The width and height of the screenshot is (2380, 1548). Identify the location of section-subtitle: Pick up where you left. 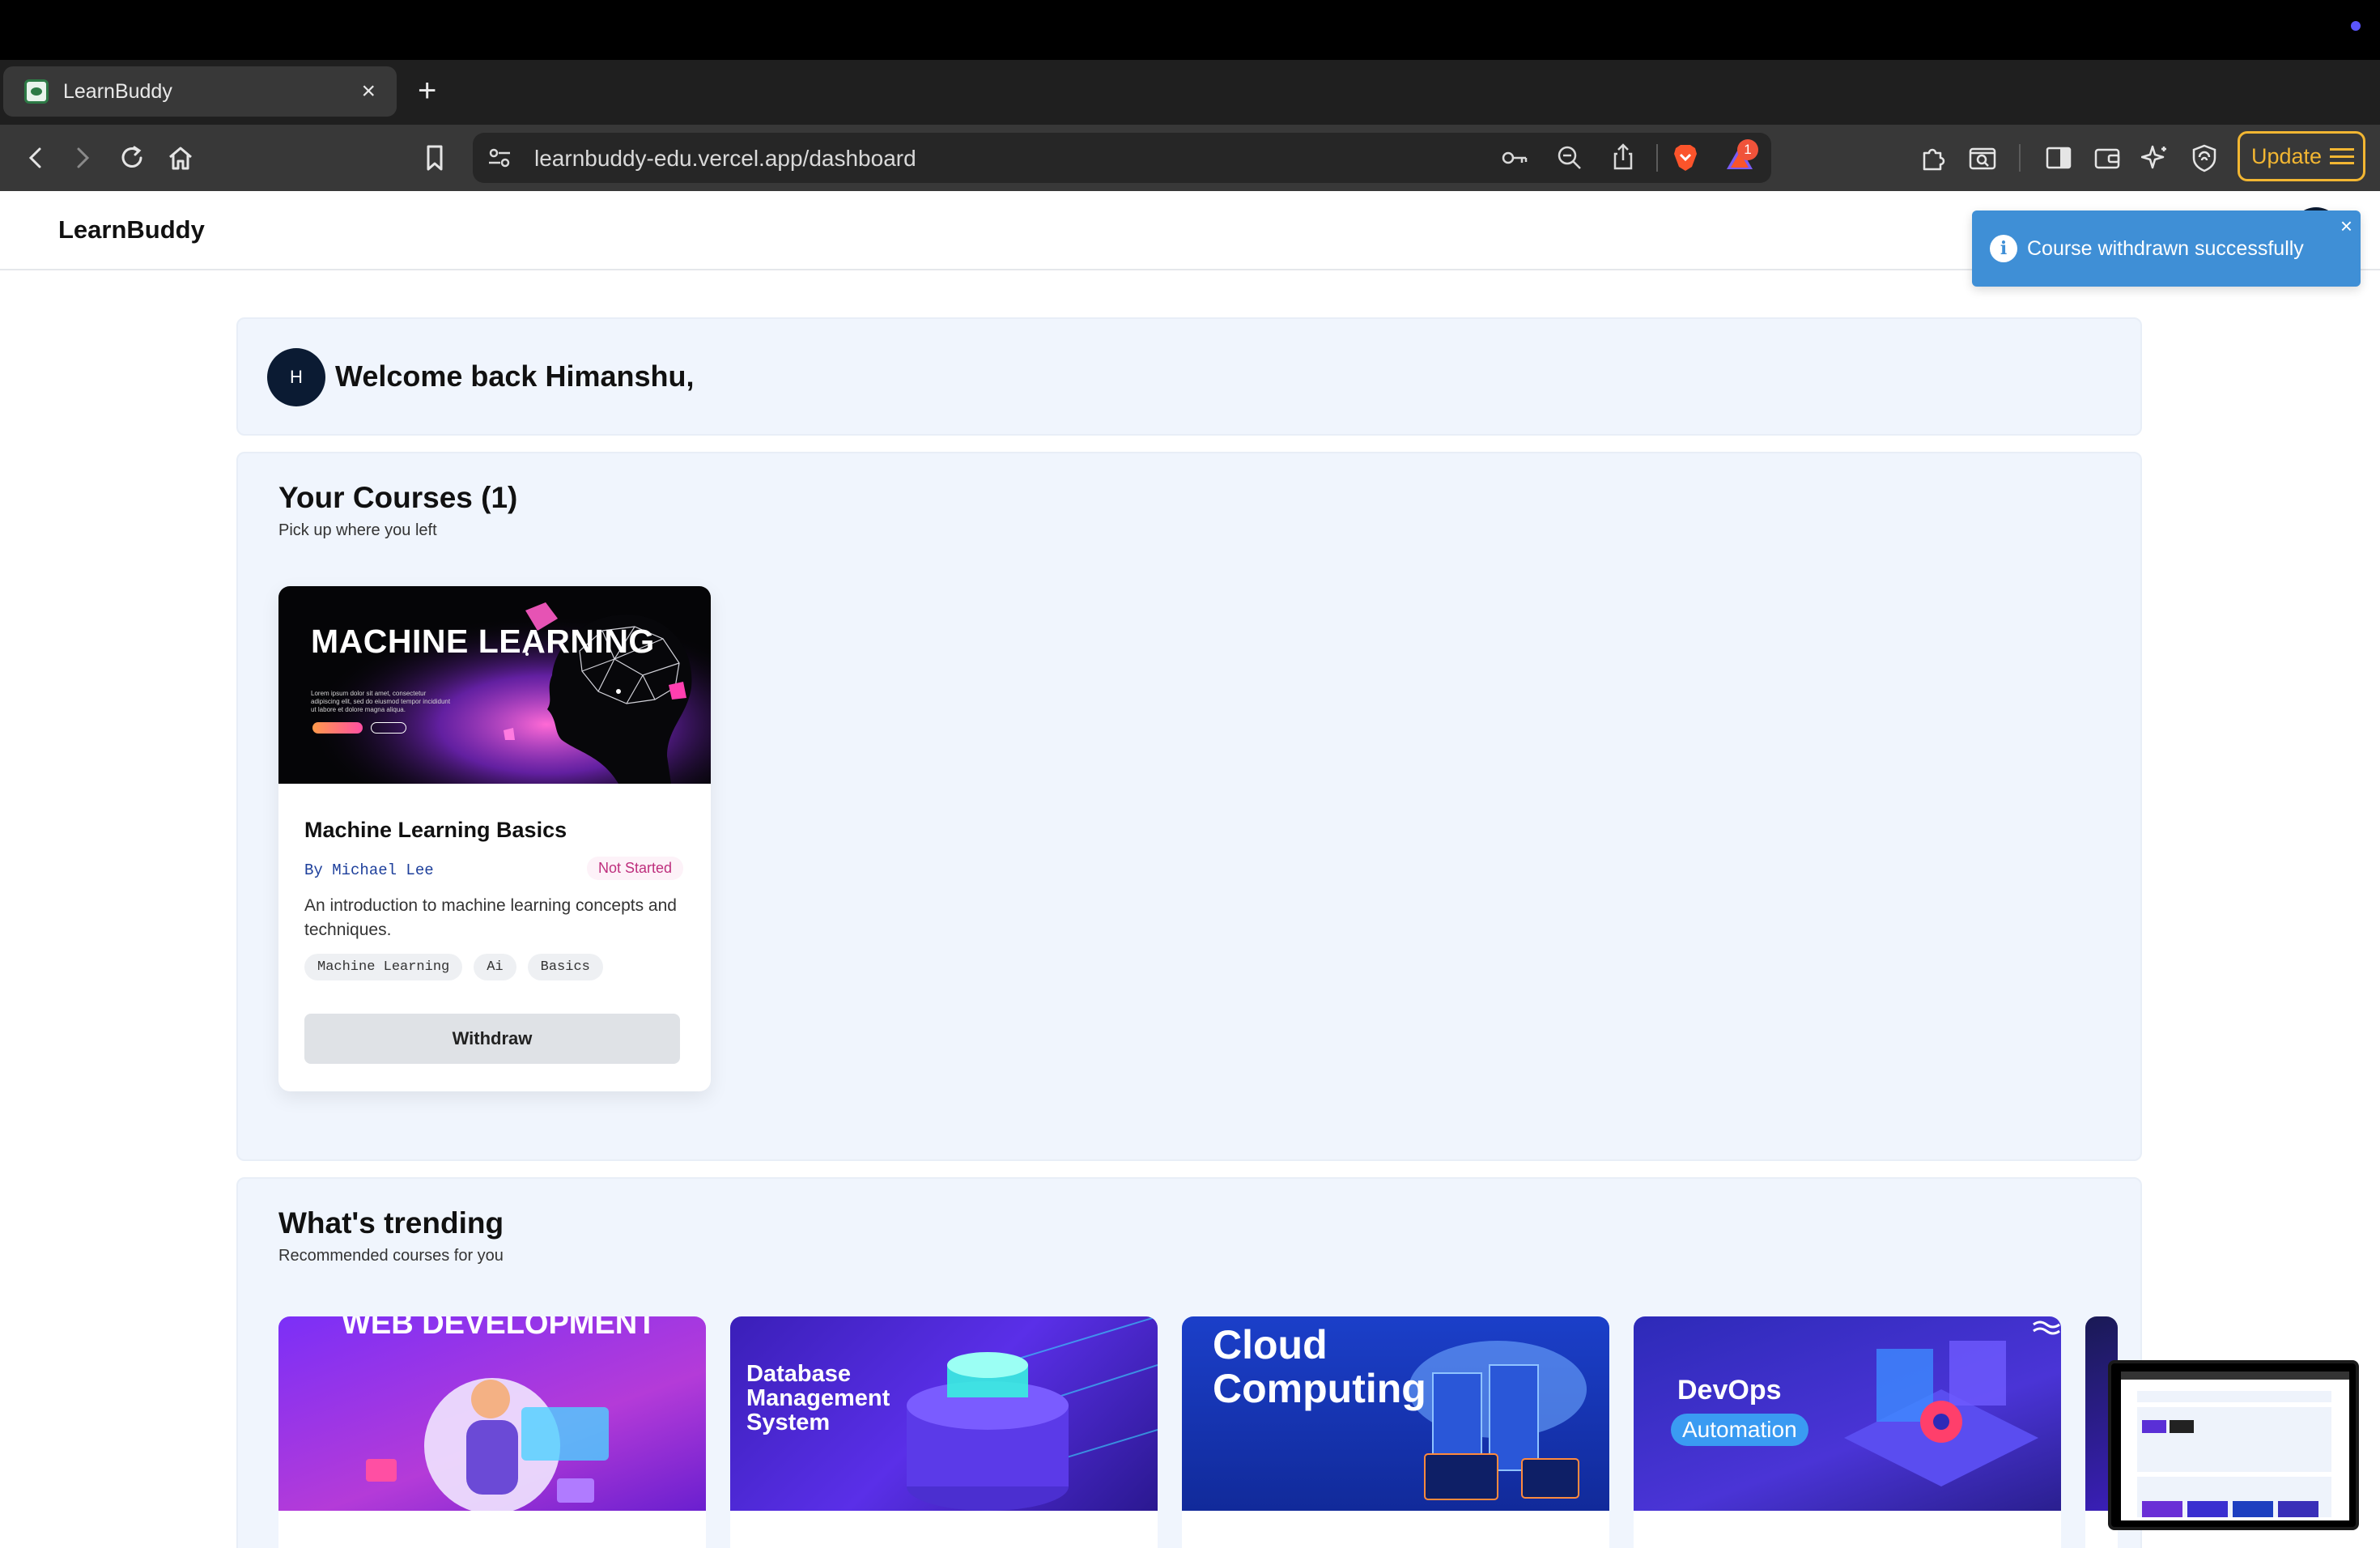
(357, 530).